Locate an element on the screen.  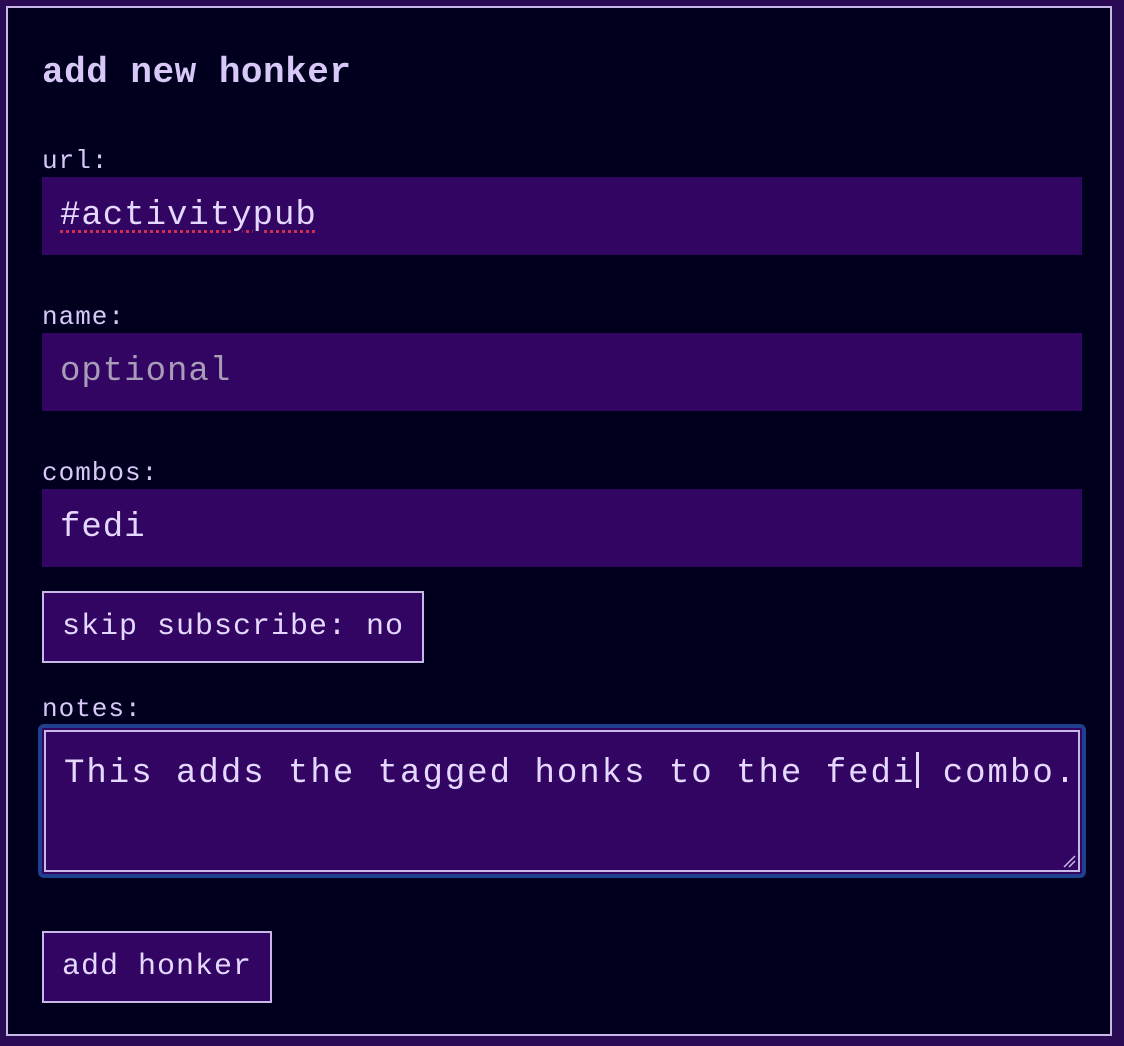
name-placeholder: optional is located at coordinates (146, 372).